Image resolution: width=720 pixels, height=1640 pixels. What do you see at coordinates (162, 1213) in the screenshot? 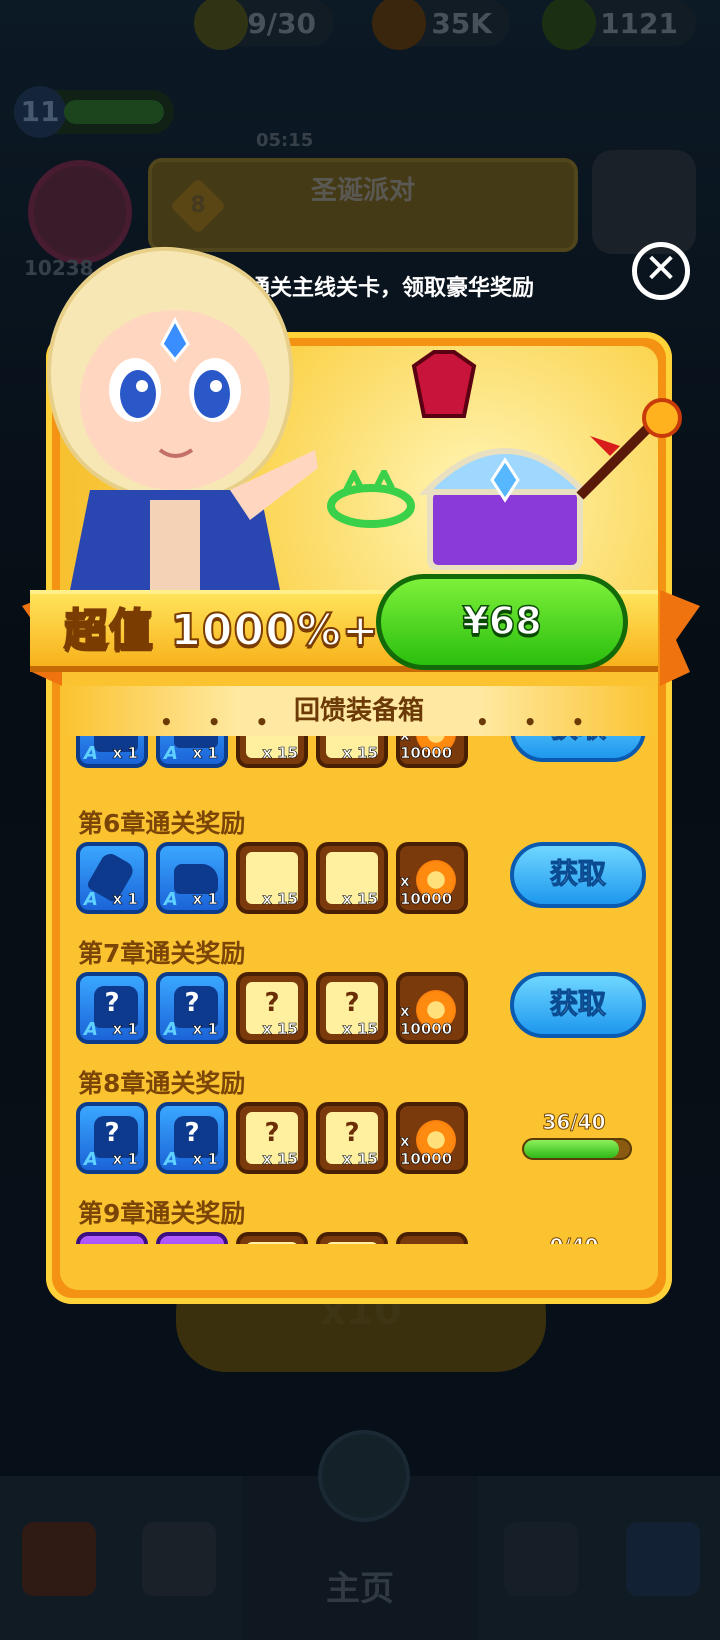
I see `row-title: 第9章通关奖励` at bounding box center [162, 1213].